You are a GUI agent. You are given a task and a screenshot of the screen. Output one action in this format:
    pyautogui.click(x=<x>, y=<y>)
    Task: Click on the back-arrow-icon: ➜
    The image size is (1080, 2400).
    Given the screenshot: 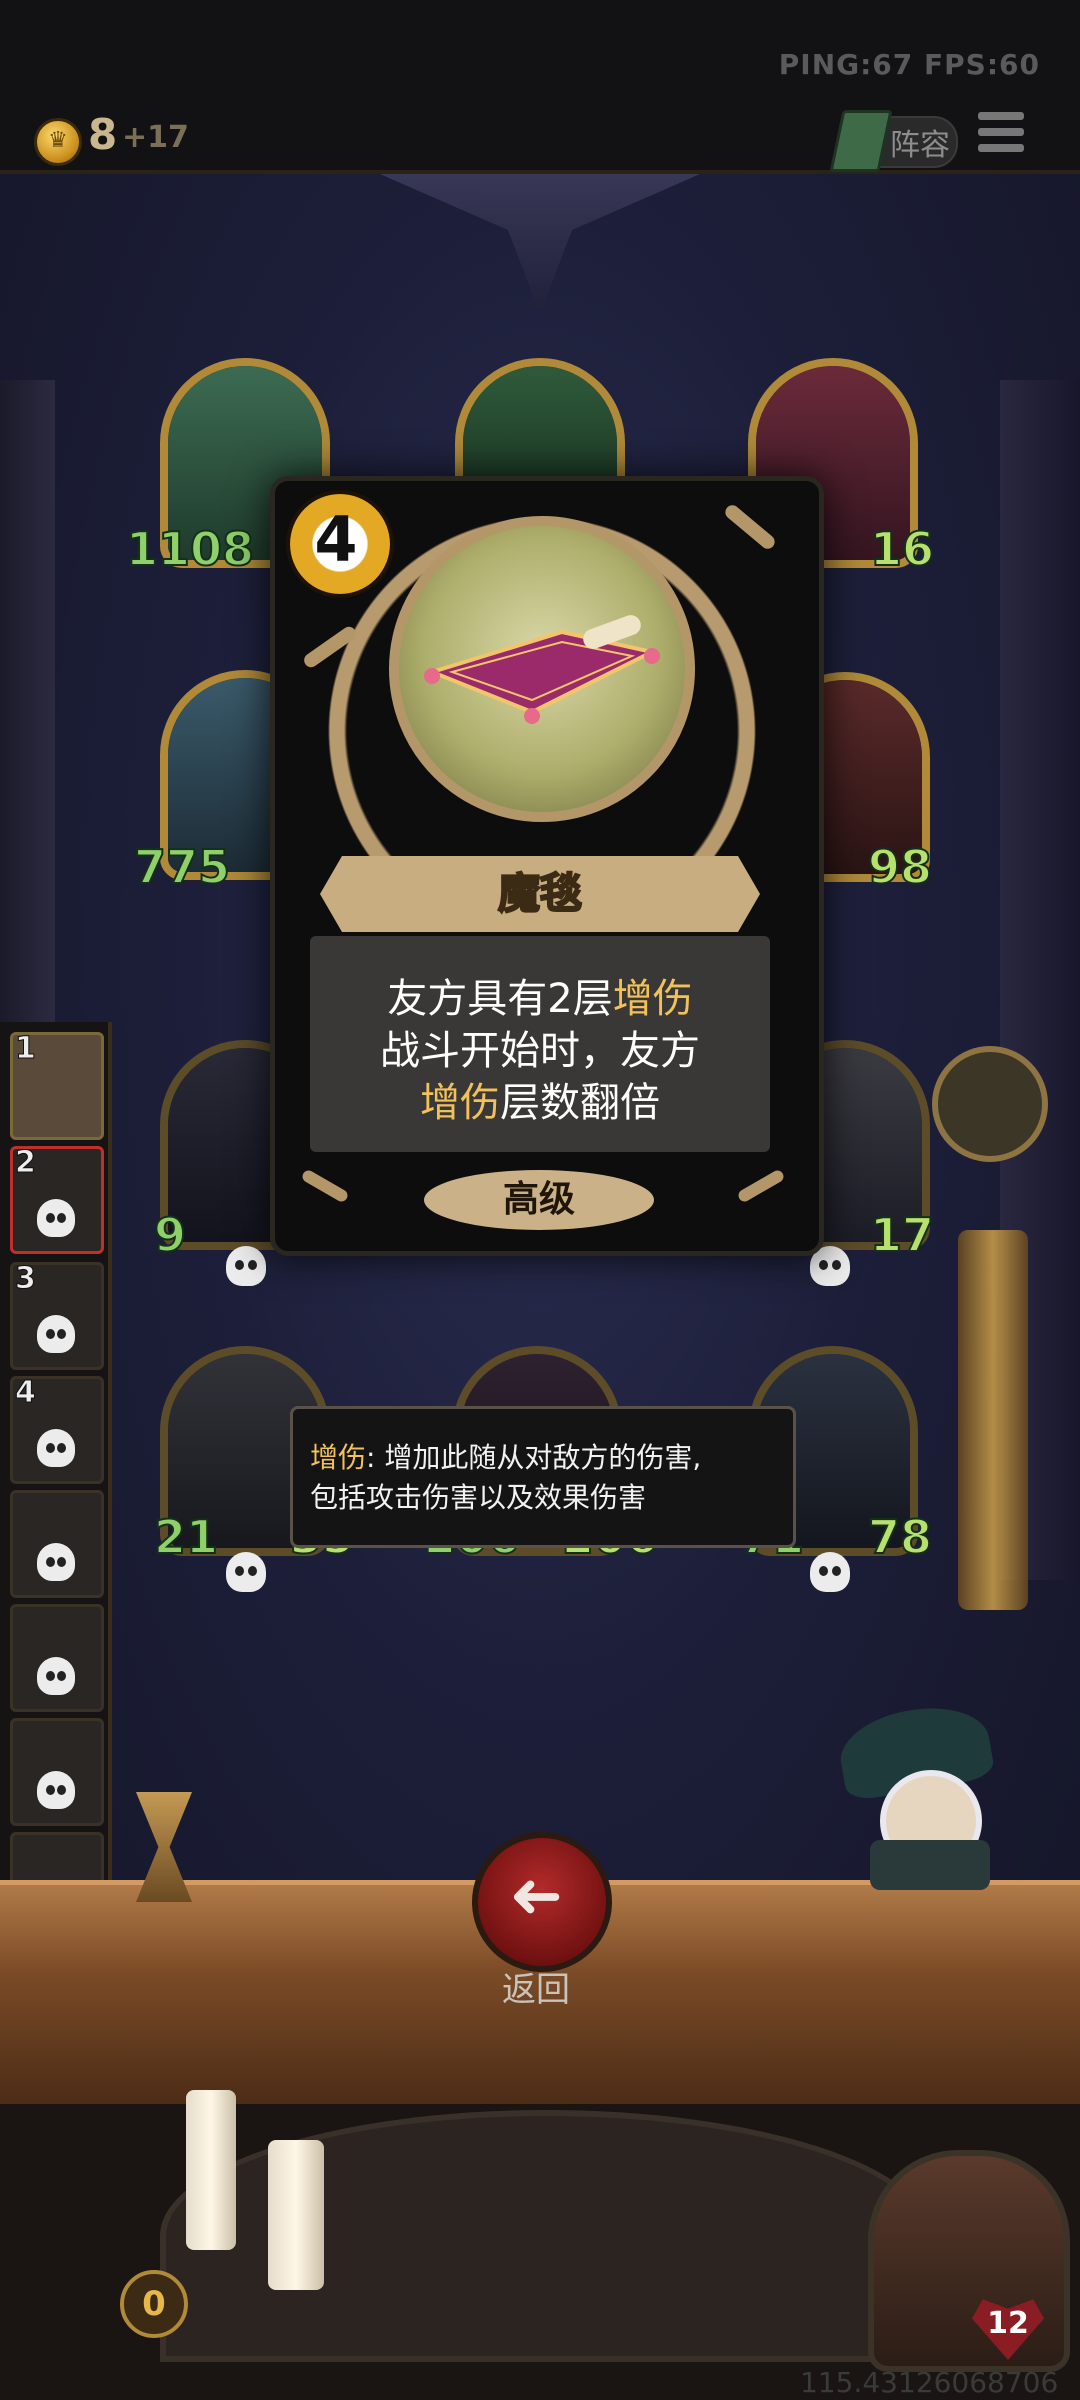 What is the action you would take?
    pyautogui.click(x=536, y=1896)
    